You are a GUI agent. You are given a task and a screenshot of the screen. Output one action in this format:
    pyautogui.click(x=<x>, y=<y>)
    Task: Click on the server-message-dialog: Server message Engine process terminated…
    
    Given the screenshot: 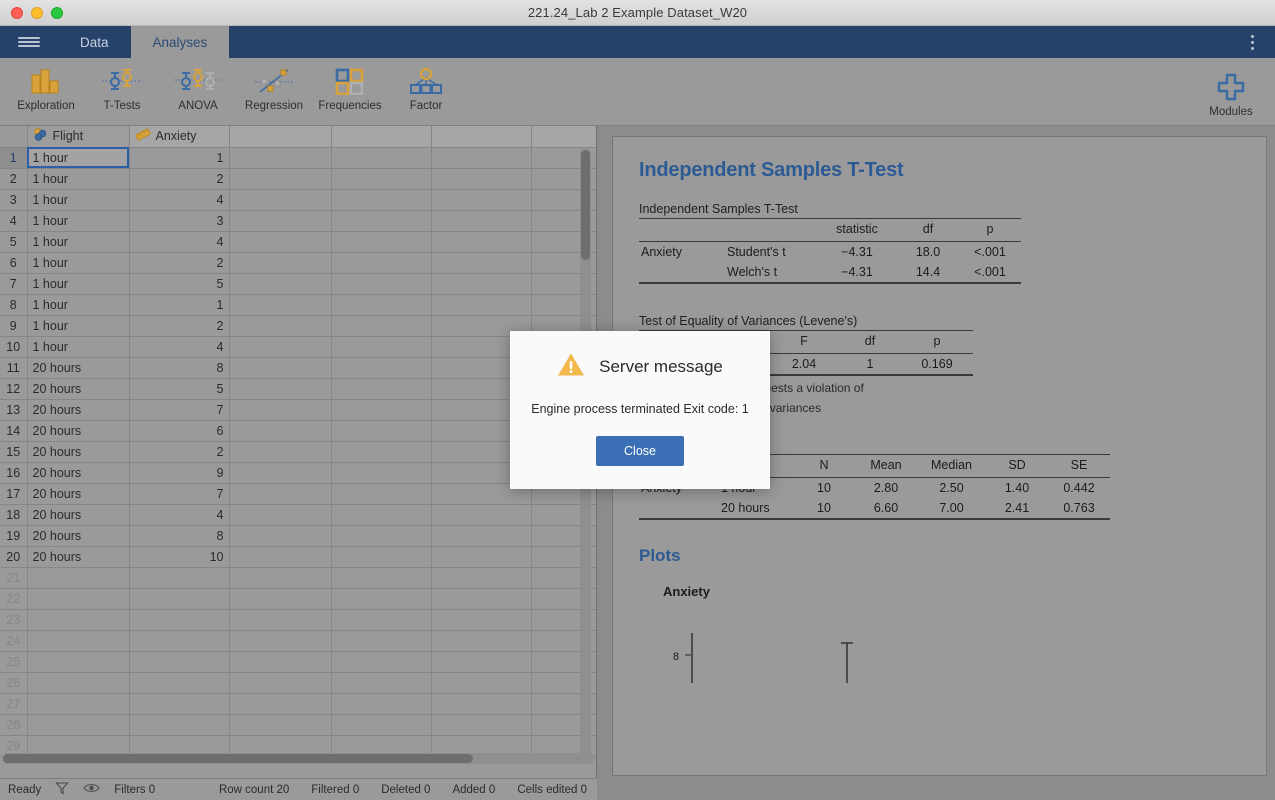 What is the action you would take?
    pyautogui.click(x=640, y=410)
    